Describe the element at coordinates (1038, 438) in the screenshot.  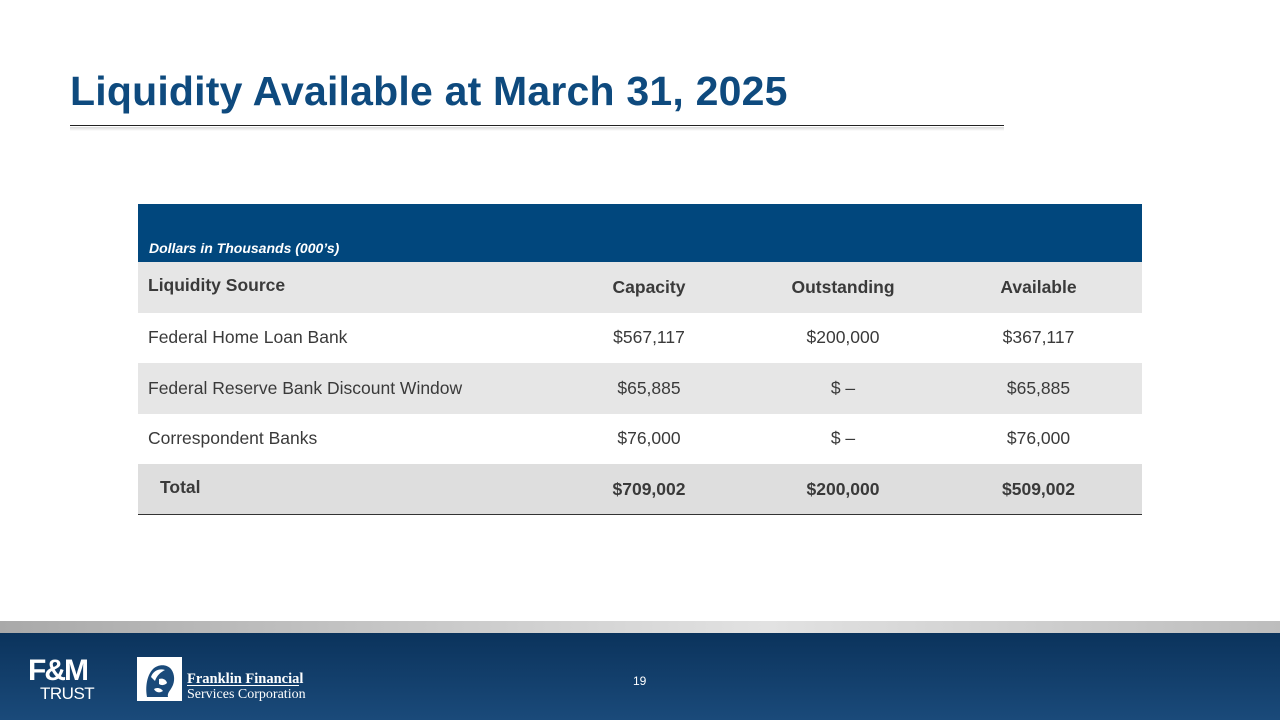
I see `cell-available: $76,000` at that location.